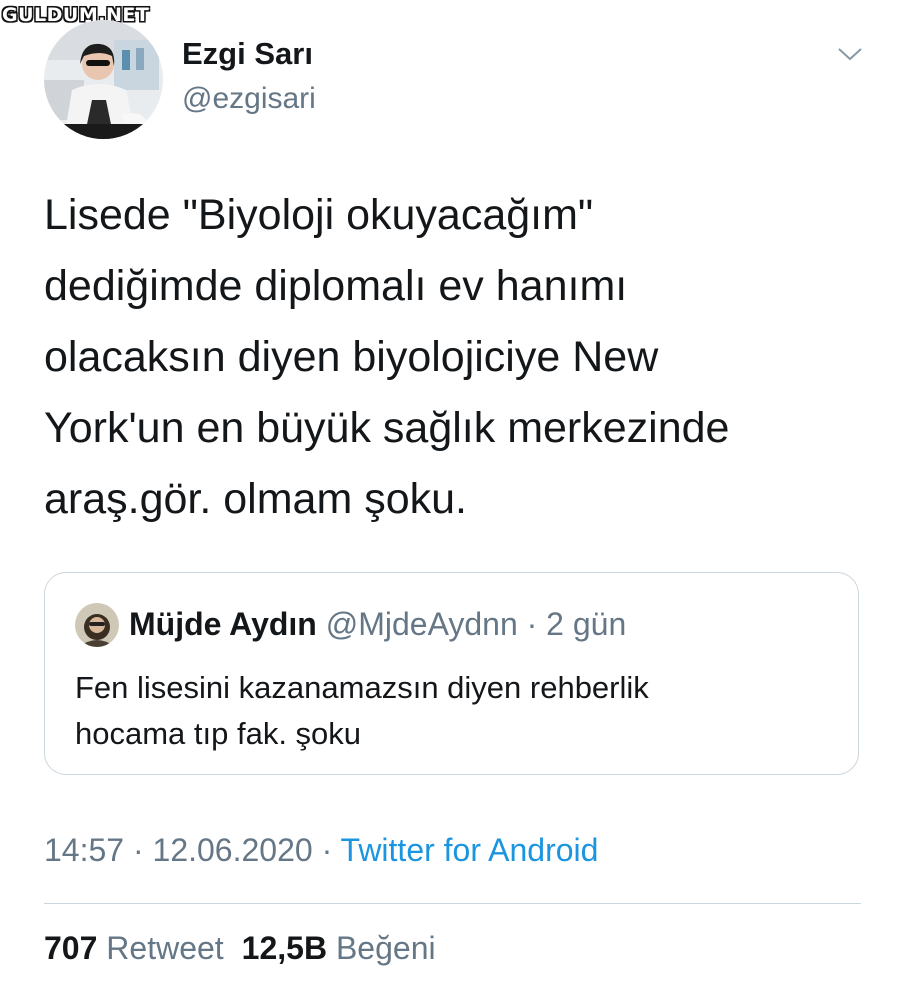 This screenshot has height=991, width=905. What do you see at coordinates (422, 624) in the screenshot?
I see `quoted-author-handle: @MjdeAydnn` at bounding box center [422, 624].